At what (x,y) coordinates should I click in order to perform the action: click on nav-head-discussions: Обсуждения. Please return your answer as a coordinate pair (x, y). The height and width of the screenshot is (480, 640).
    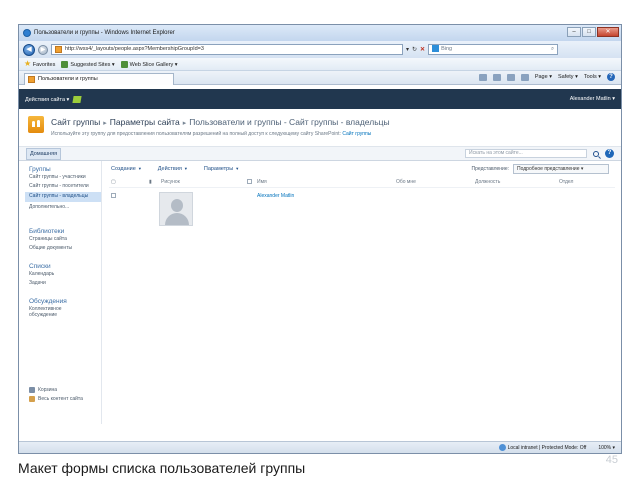
    Looking at the image, I should click on (65, 301).